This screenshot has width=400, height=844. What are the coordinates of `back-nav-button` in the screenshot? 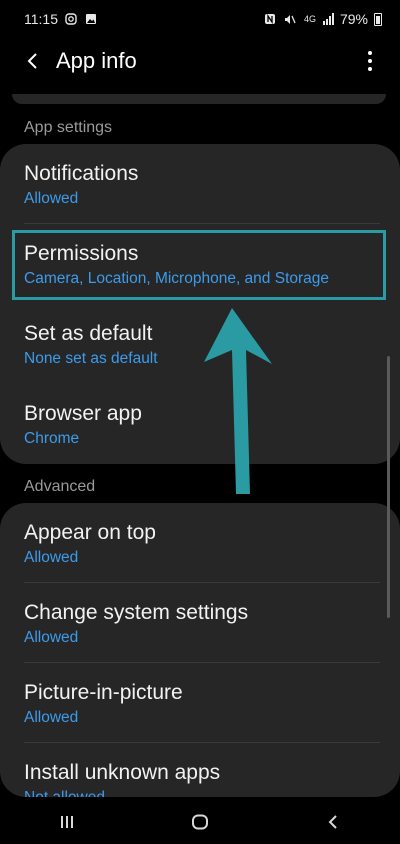 It's located at (333, 822).